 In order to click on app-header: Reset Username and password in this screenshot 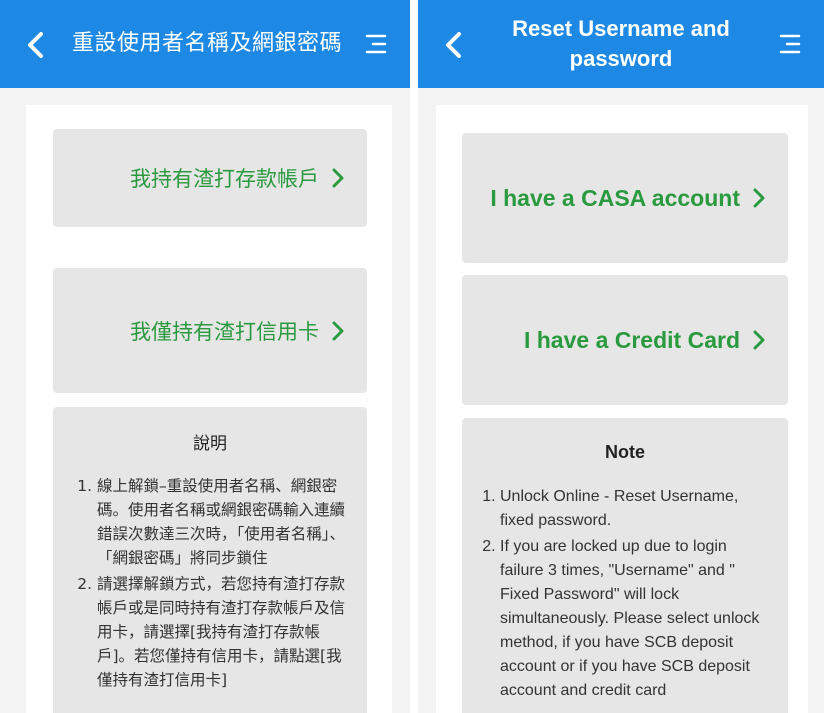, I will do `click(621, 44)`.